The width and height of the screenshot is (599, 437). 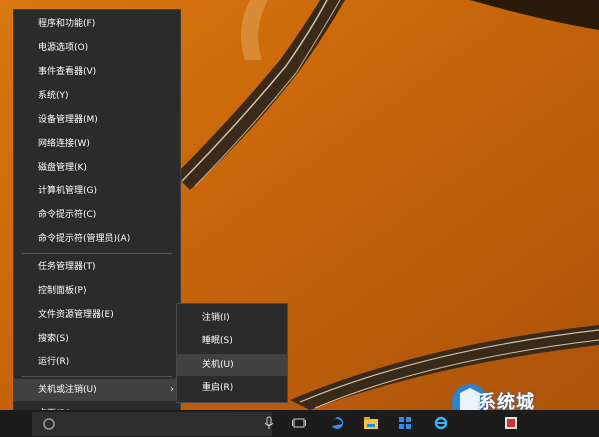 What do you see at coordinates (405, 423) in the screenshot?
I see `store-icon` at bounding box center [405, 423].